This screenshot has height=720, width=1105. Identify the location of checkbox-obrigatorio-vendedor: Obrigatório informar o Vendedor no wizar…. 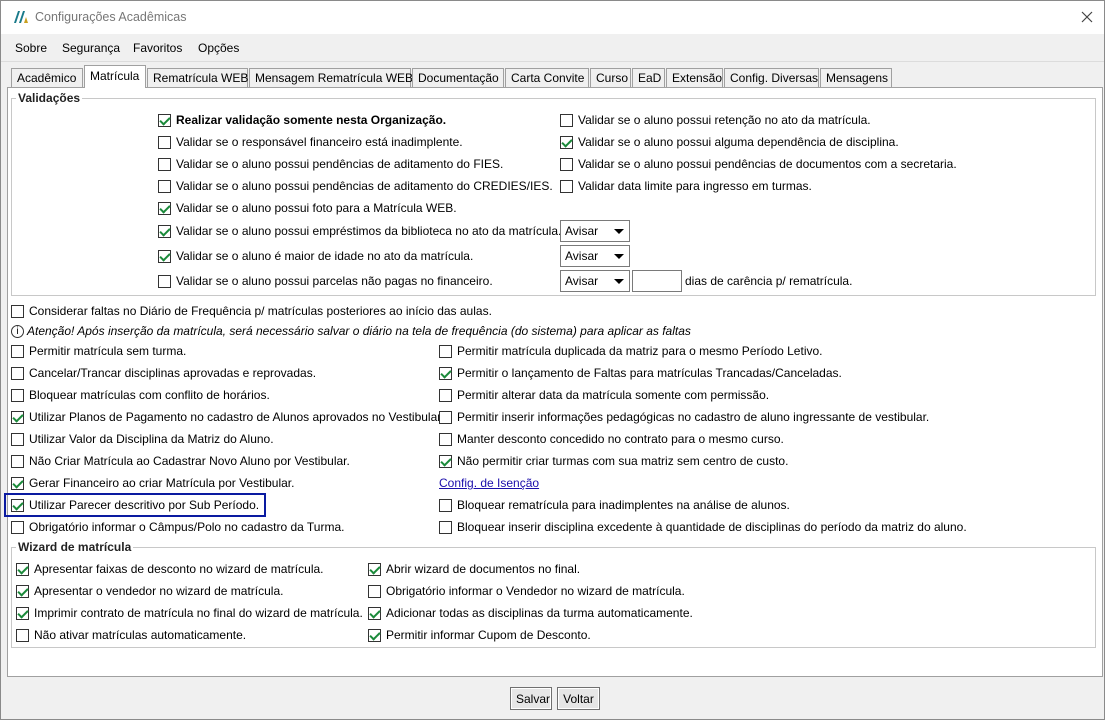
(526, 591).